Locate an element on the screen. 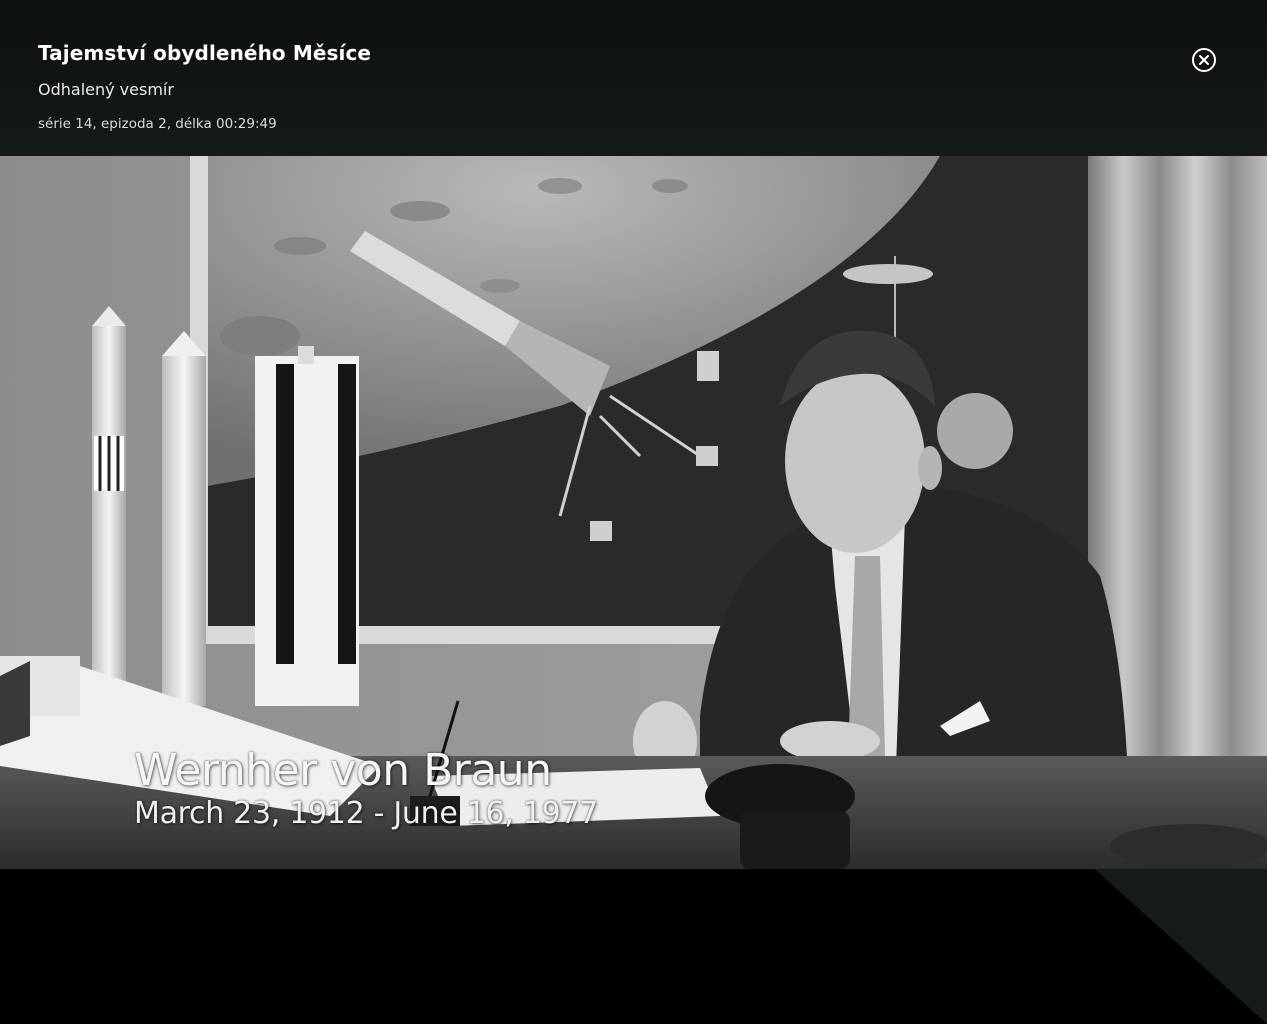  close-circle-icon is located at coordinates (1204, 60).